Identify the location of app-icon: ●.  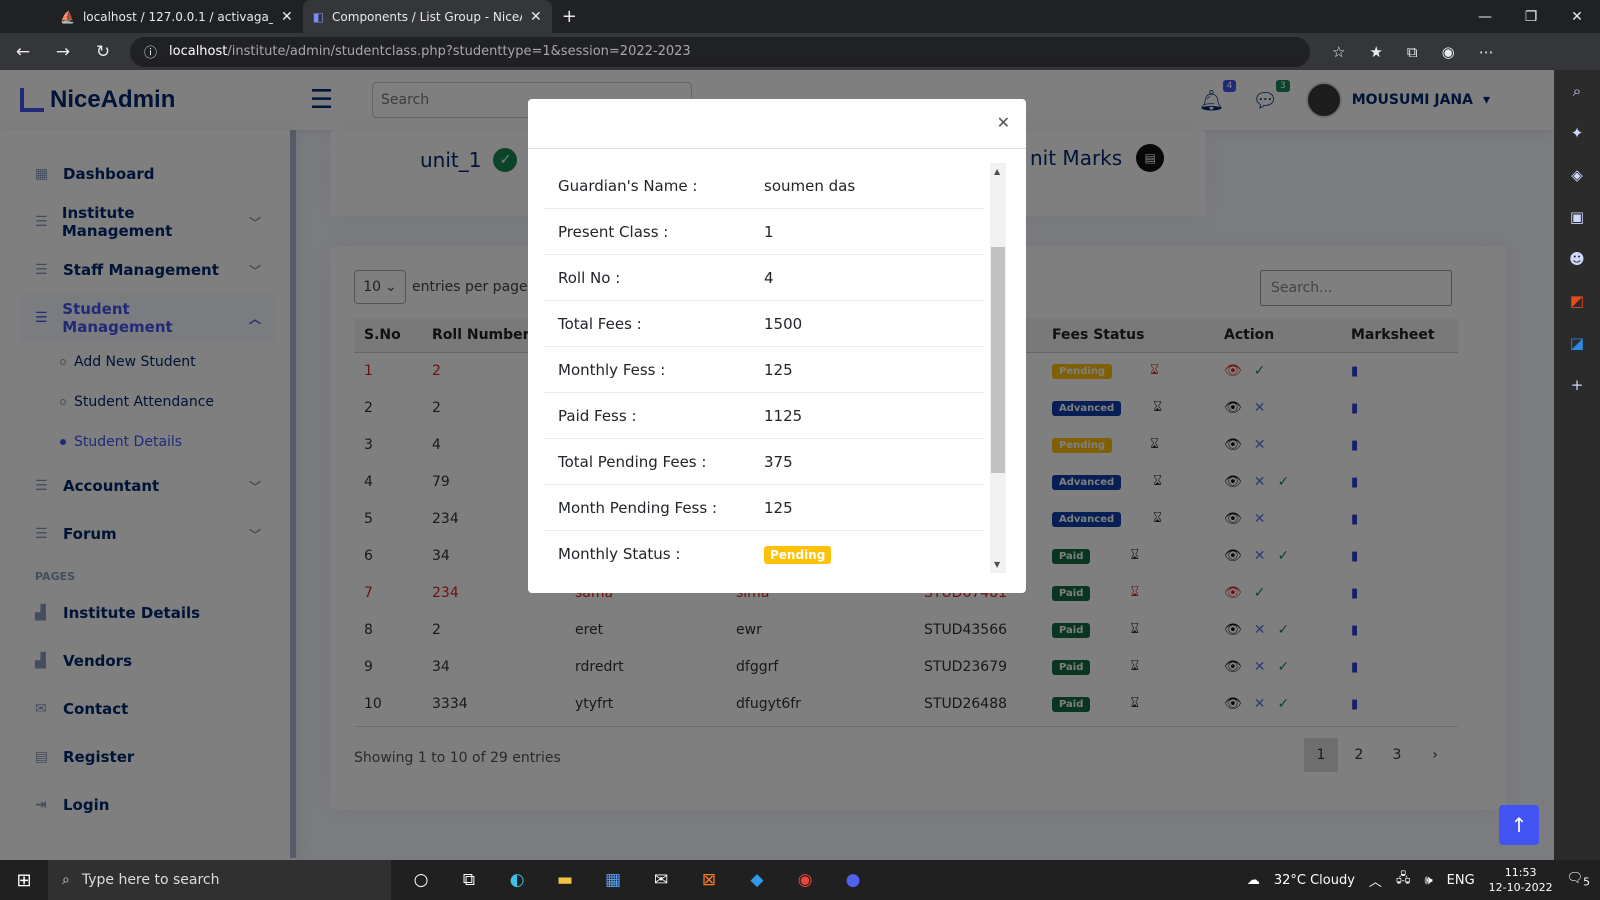
(853, 880).